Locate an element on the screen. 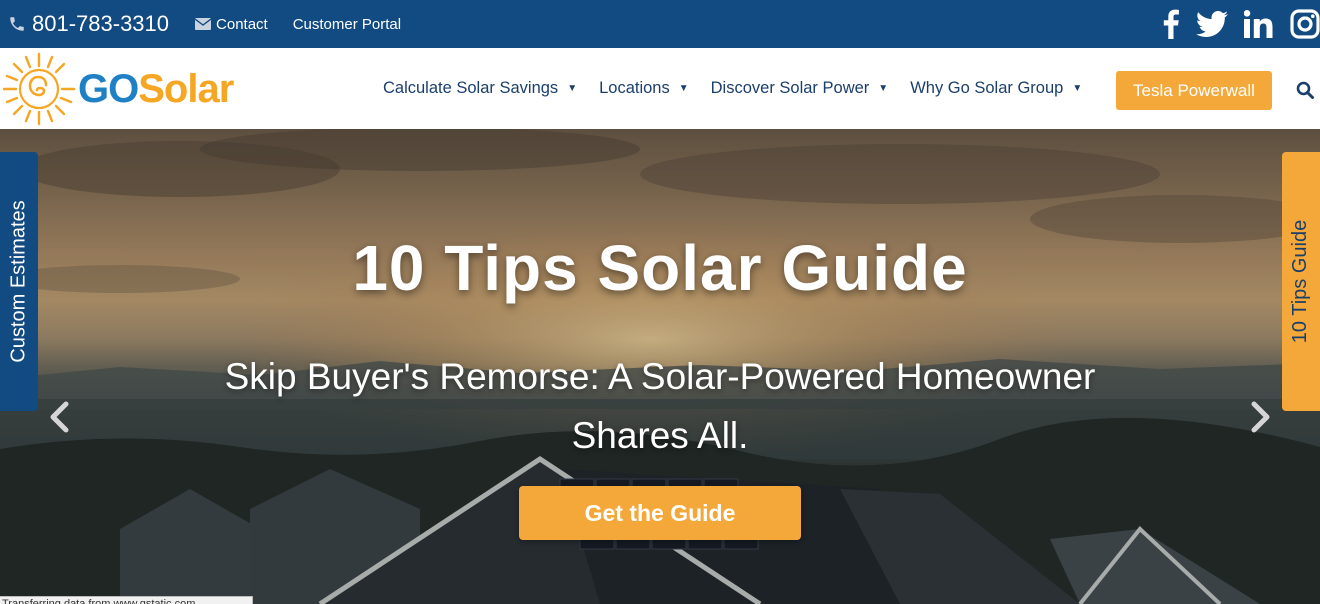 This screenshot has height=604, width=1320. top-bar: 801-783-3310 Contact Customer Portal is located at coordinates (660, 24).